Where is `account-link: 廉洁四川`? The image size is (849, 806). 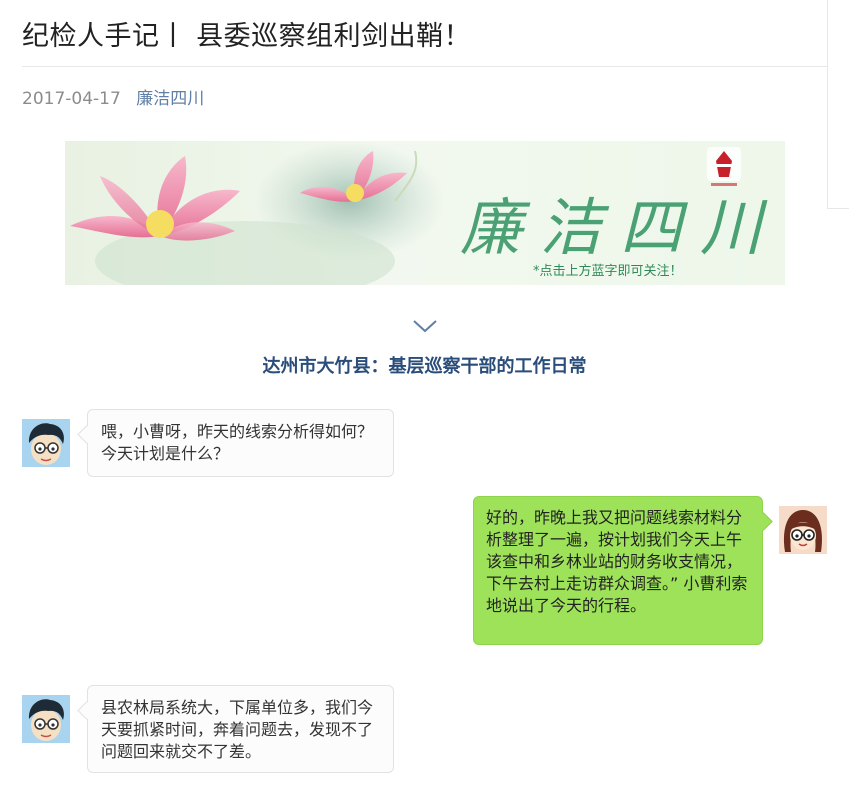 account-link: 廉洁四川 is located at coordinates (170, 99).